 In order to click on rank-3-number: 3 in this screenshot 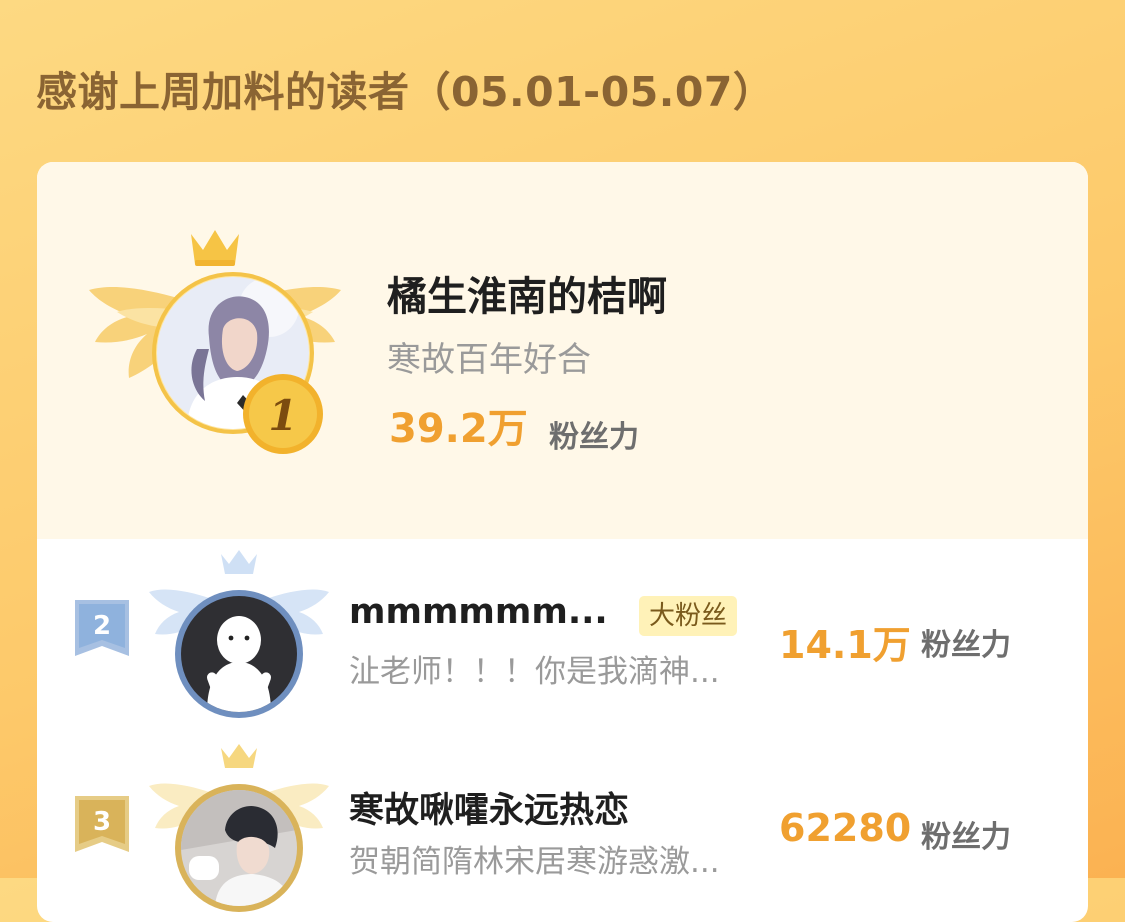, I will do `click(102, 822)`.